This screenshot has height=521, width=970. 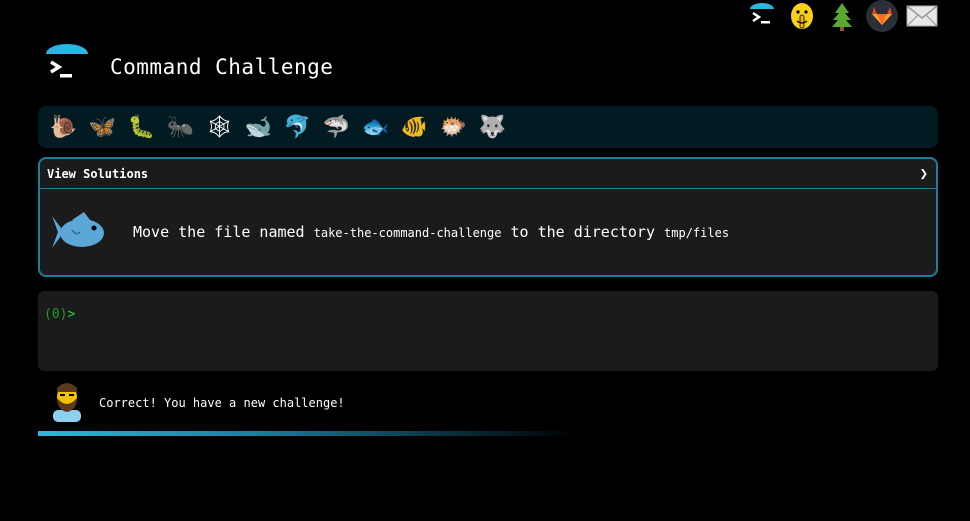 What do you see at coordinates (102, 127) in the screenshot?
I see `level-butterfly-icon: 🦋` at bounding box center [102, 127].